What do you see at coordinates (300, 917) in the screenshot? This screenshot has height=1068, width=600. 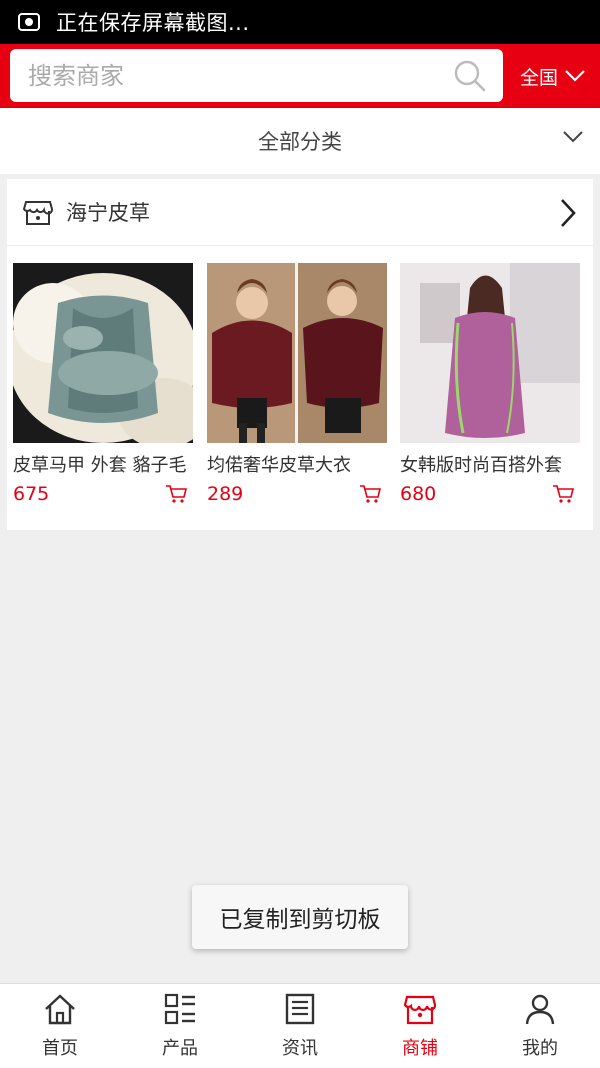 I see `toast-message: 已复制到剪切板` at bounding box center [300, 917].